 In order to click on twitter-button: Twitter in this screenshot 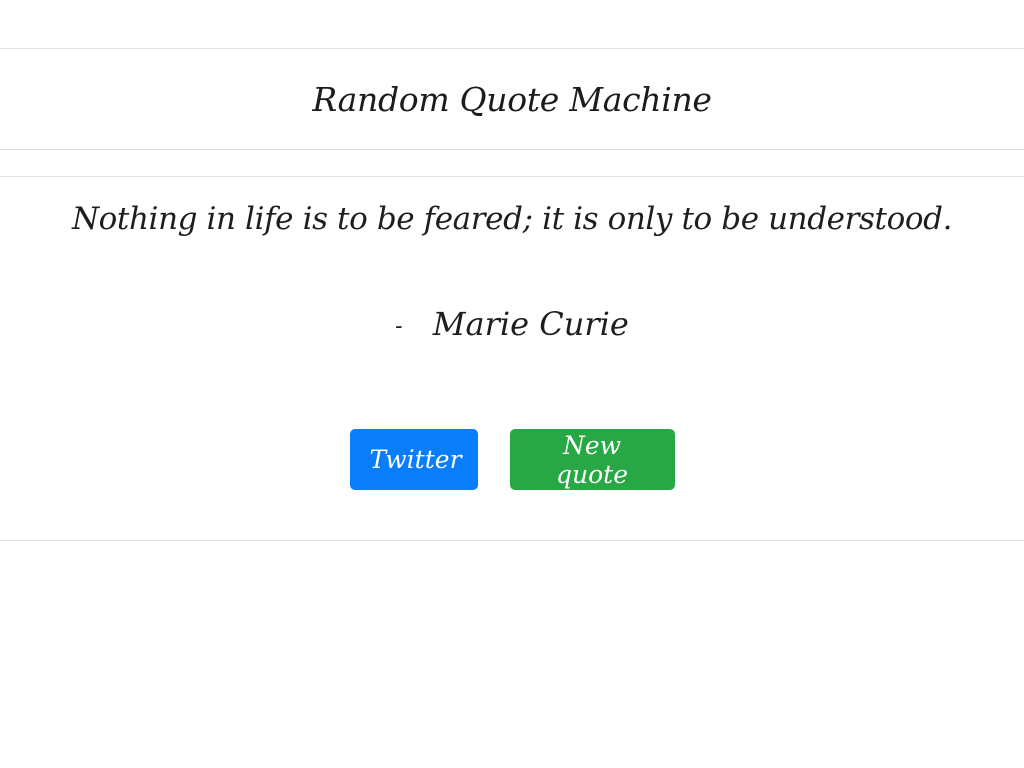, I will do `click(413, 459)`.